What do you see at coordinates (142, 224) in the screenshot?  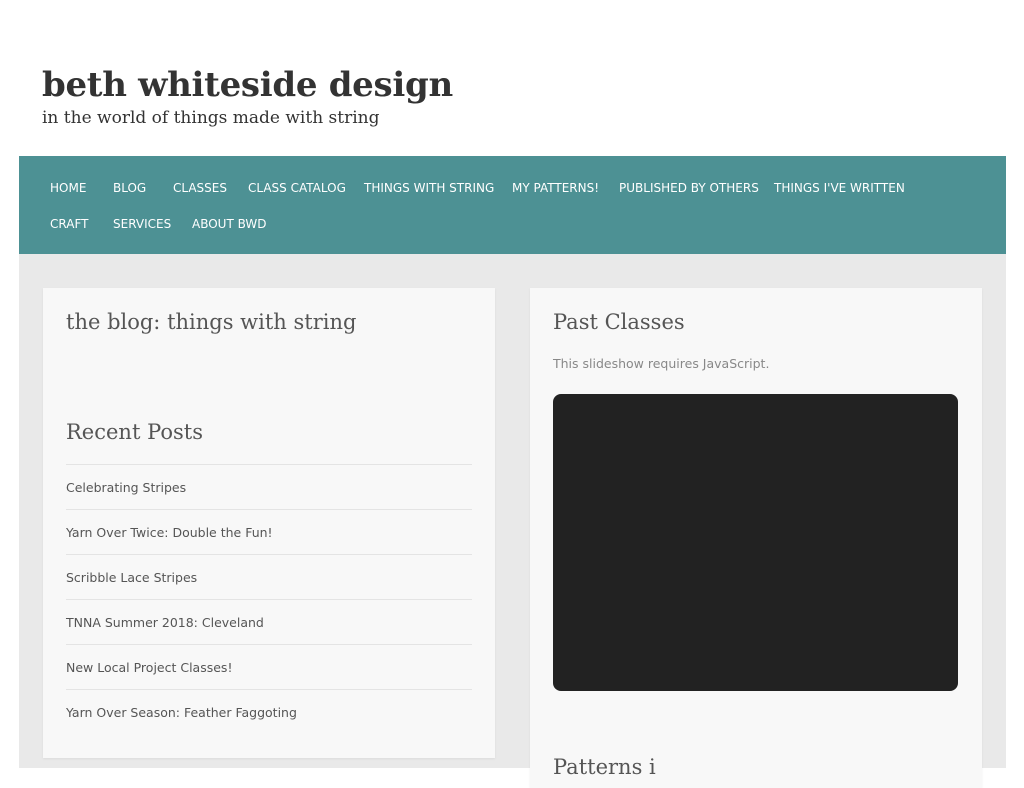 I see `nav-item-services: SERVICES` at bounding box center [142, 224].